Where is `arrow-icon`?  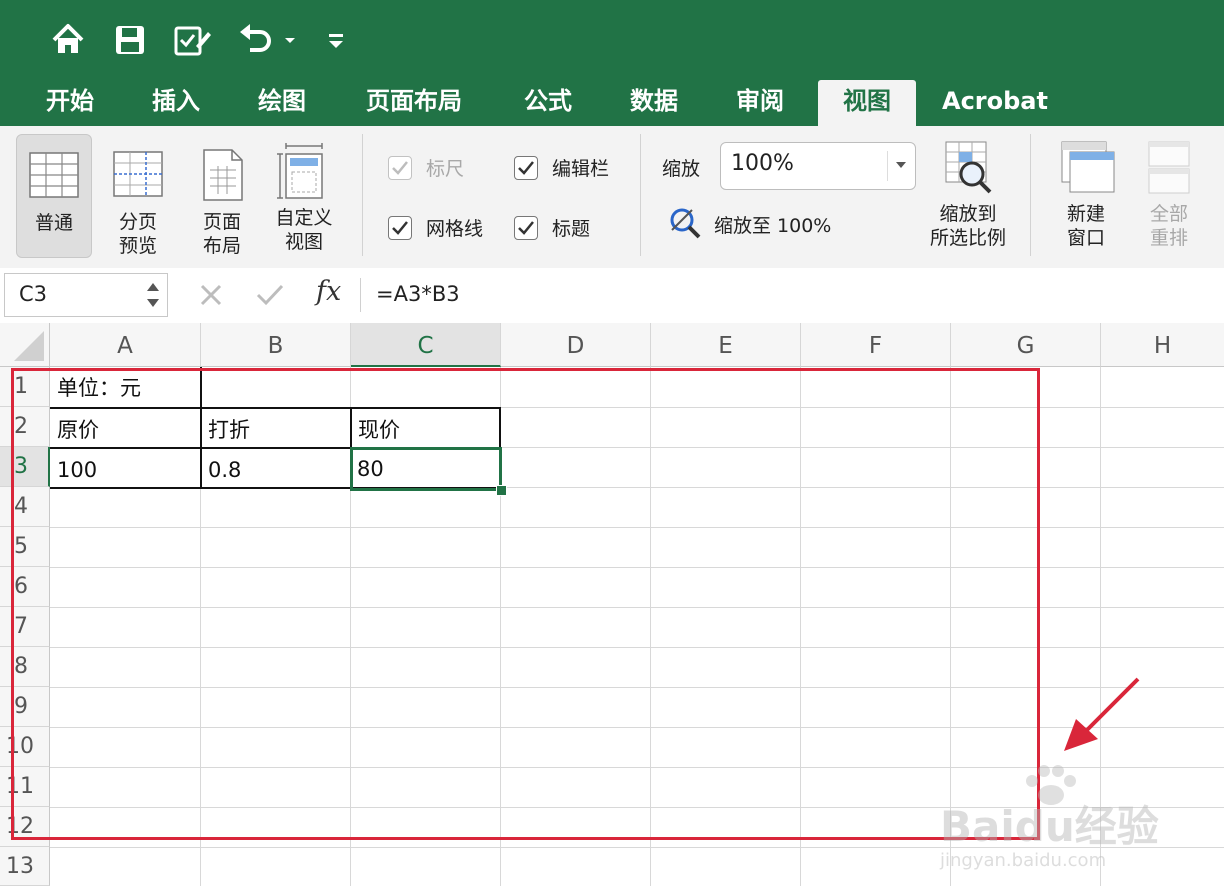
arrow-icon is located at coordinates (1101, 715).